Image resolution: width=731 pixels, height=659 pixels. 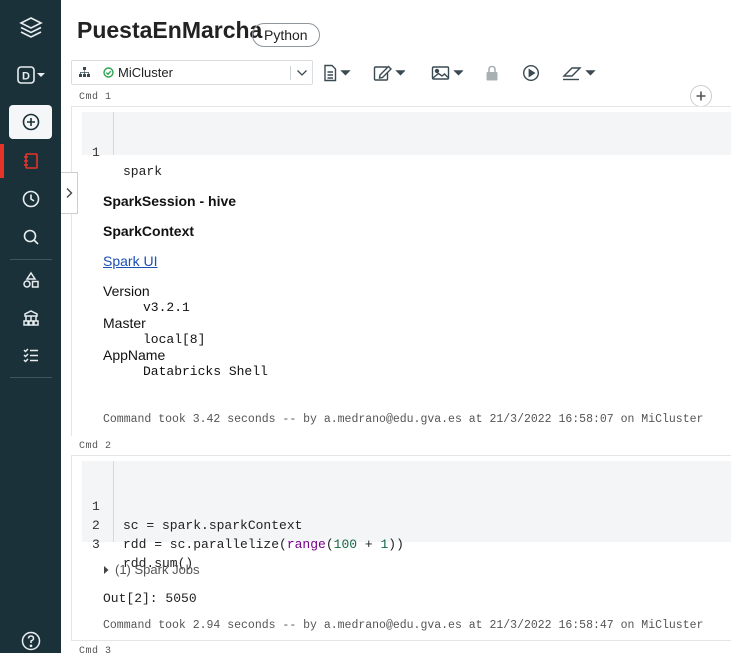 What do you see at coordinates (192, 72) in the screenshot?
I see `cluster-selector: MiCluster` at bounding box center [192, 72].